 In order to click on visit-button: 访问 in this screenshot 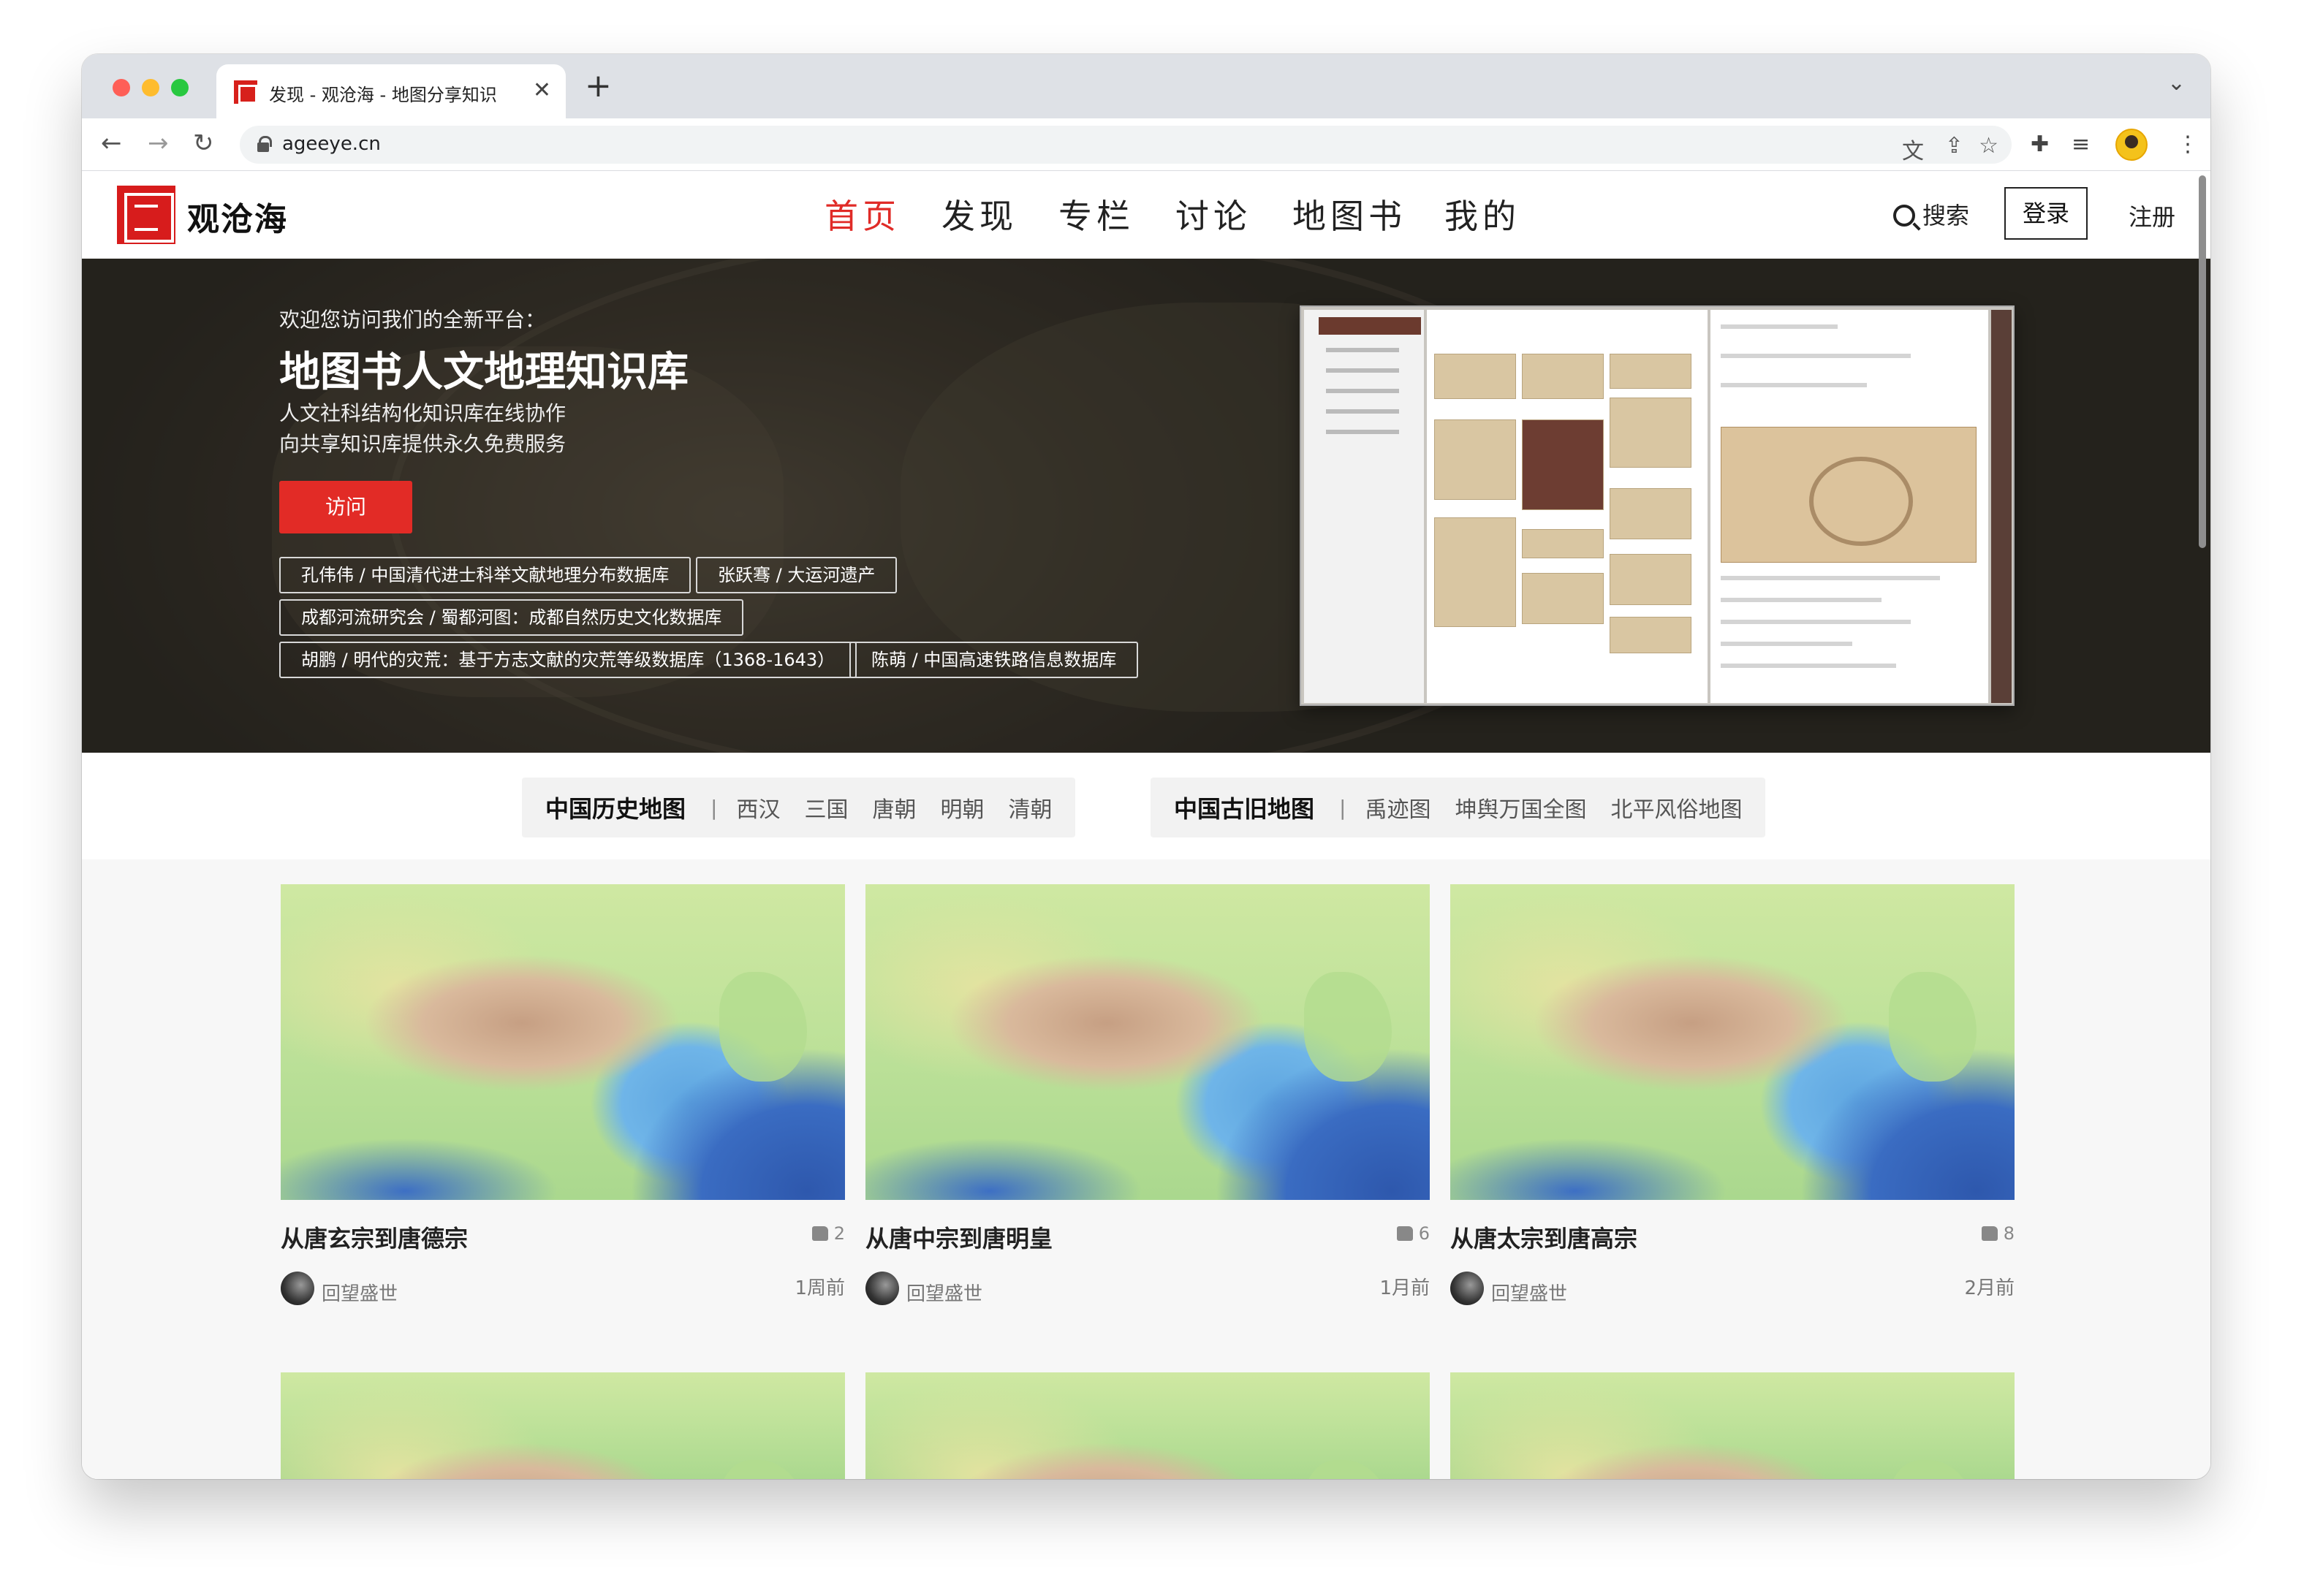, I will do `click(345, 507)`.